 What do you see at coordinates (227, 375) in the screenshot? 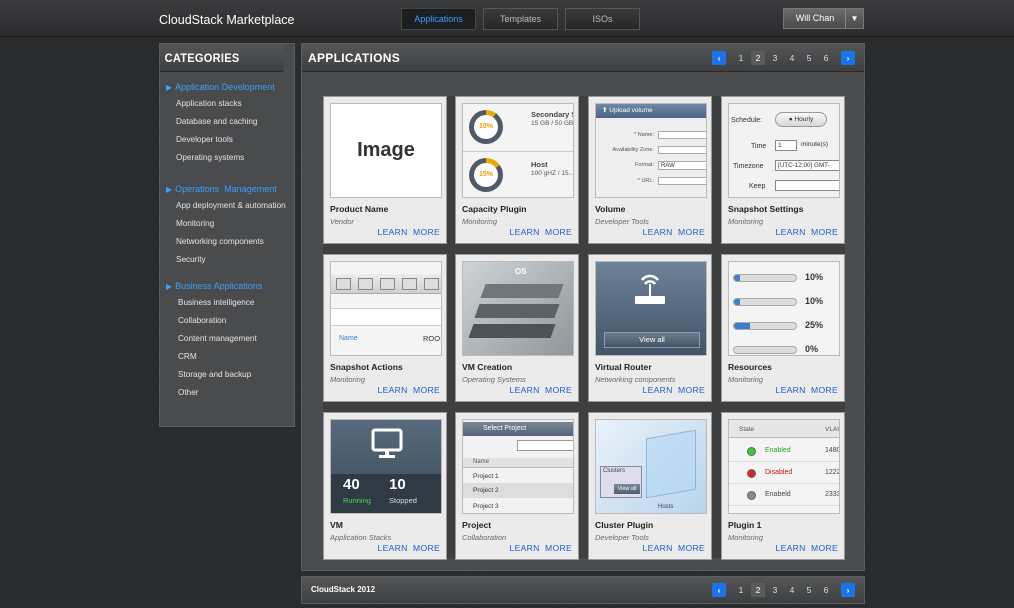
I see `category-item: Storage and backup` at bounding box center [227, 375].